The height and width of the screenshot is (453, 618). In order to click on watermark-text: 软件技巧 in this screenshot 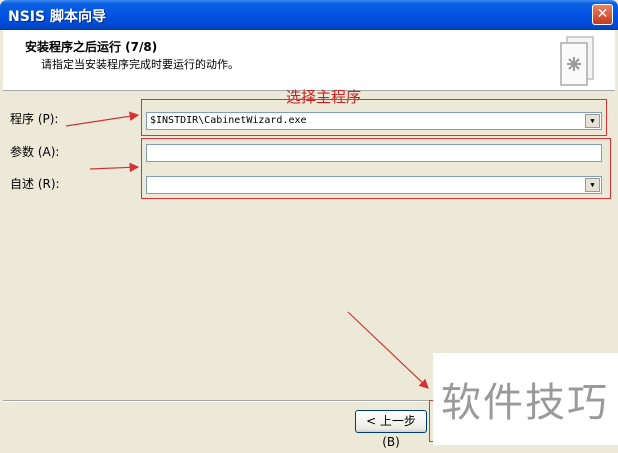, I will do `click(525, 403)`.